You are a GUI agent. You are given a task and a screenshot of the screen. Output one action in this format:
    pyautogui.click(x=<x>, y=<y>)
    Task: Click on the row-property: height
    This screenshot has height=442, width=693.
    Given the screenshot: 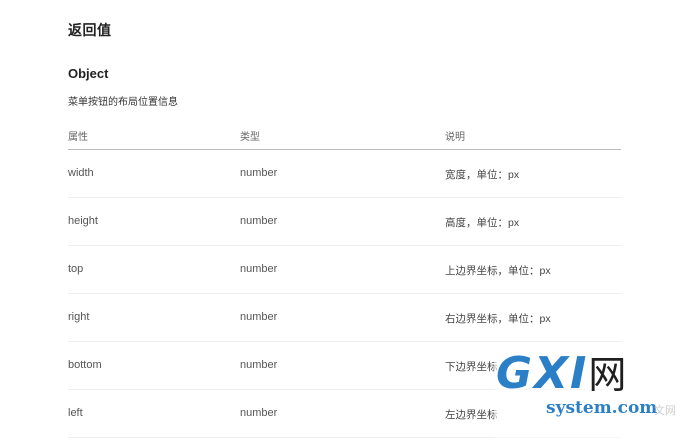 What is the action you would take?
    pyautogui.click(x=83, y=221)
    